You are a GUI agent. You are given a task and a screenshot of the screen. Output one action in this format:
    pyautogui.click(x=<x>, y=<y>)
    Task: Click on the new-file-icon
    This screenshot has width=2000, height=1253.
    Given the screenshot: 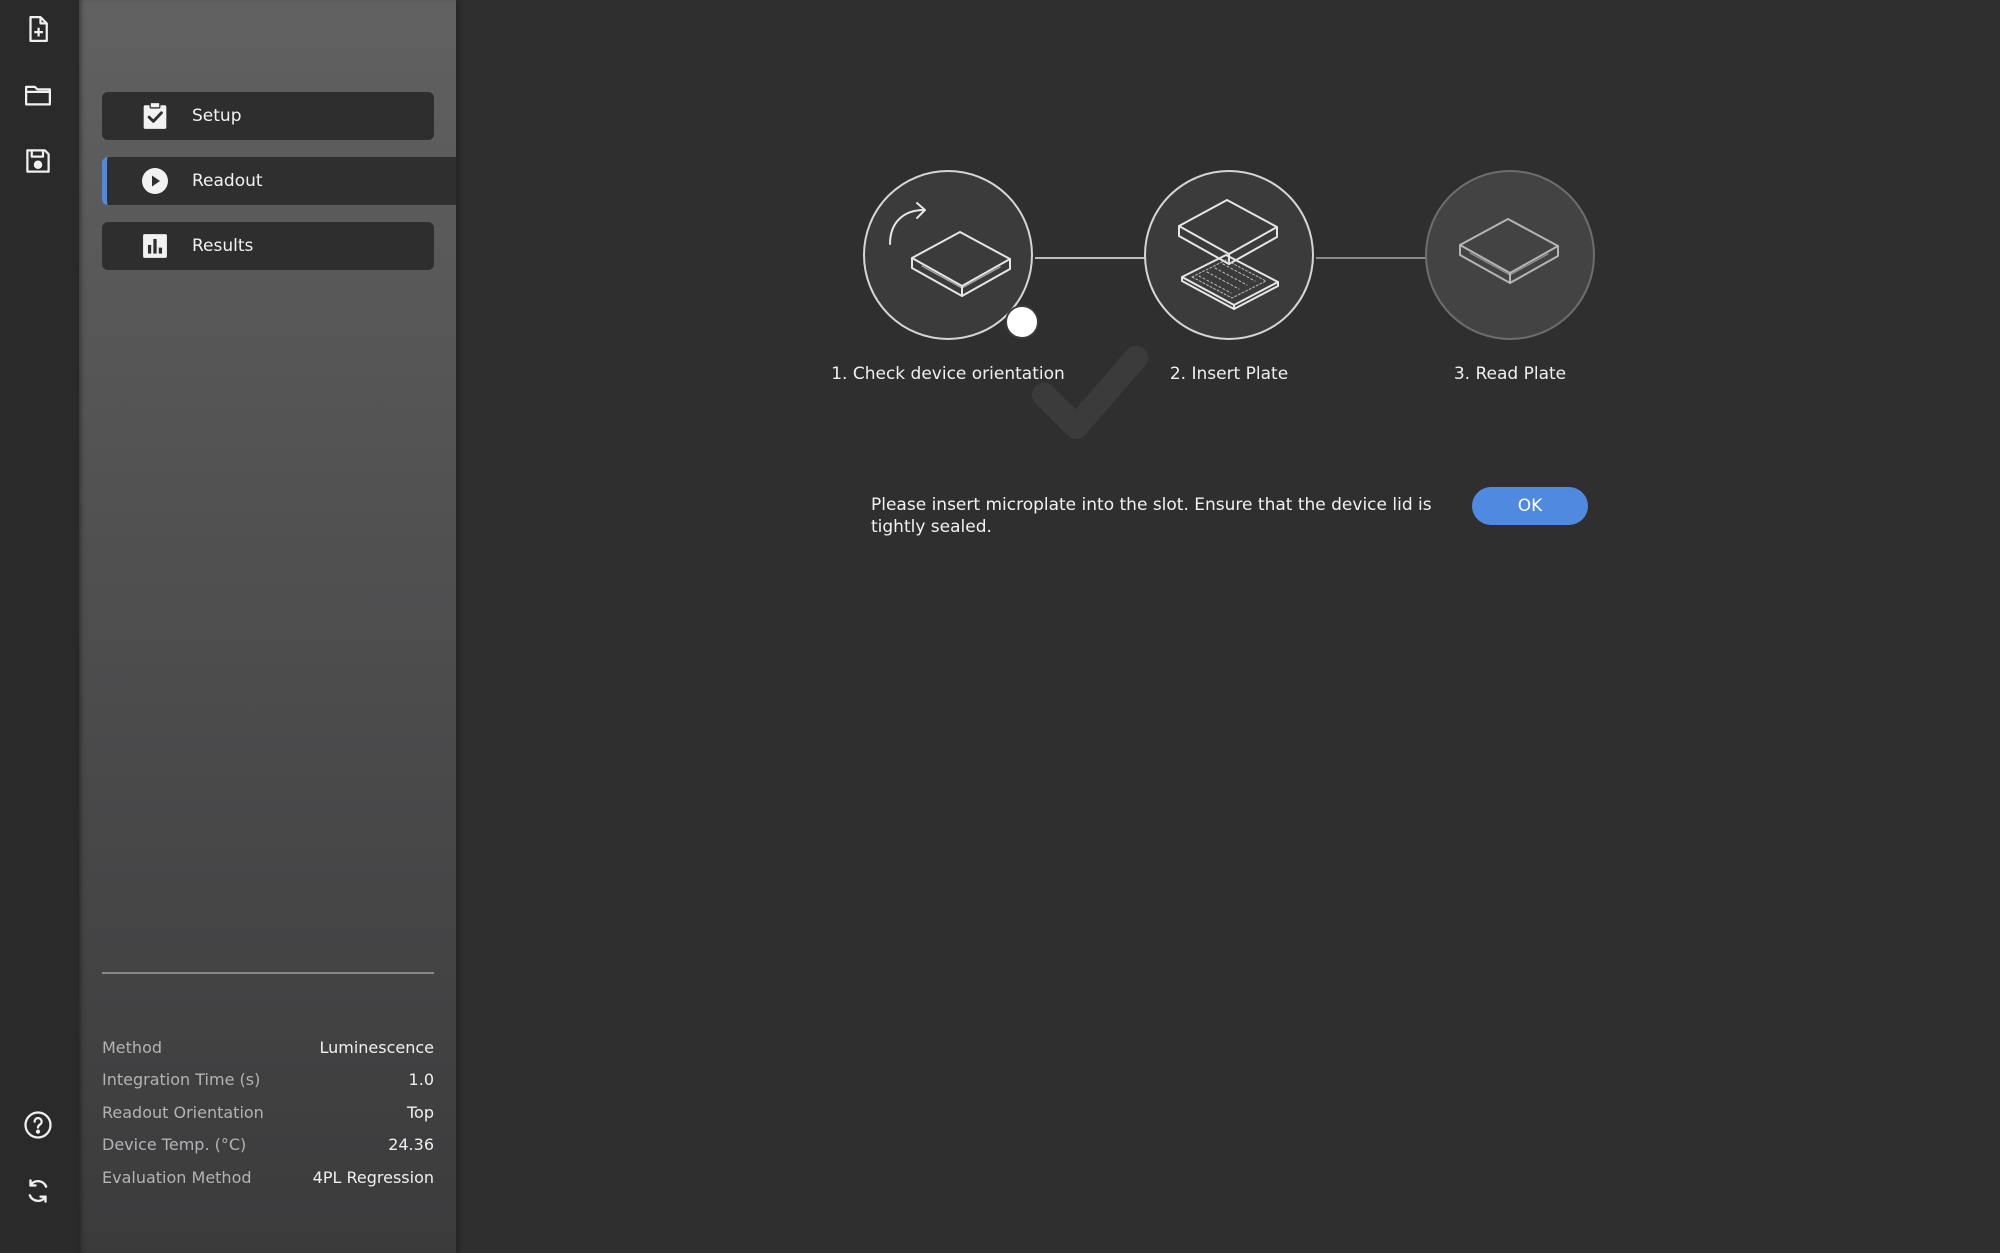 What is the action you would take?
    pyautogui.click(x=38, y=29)
    